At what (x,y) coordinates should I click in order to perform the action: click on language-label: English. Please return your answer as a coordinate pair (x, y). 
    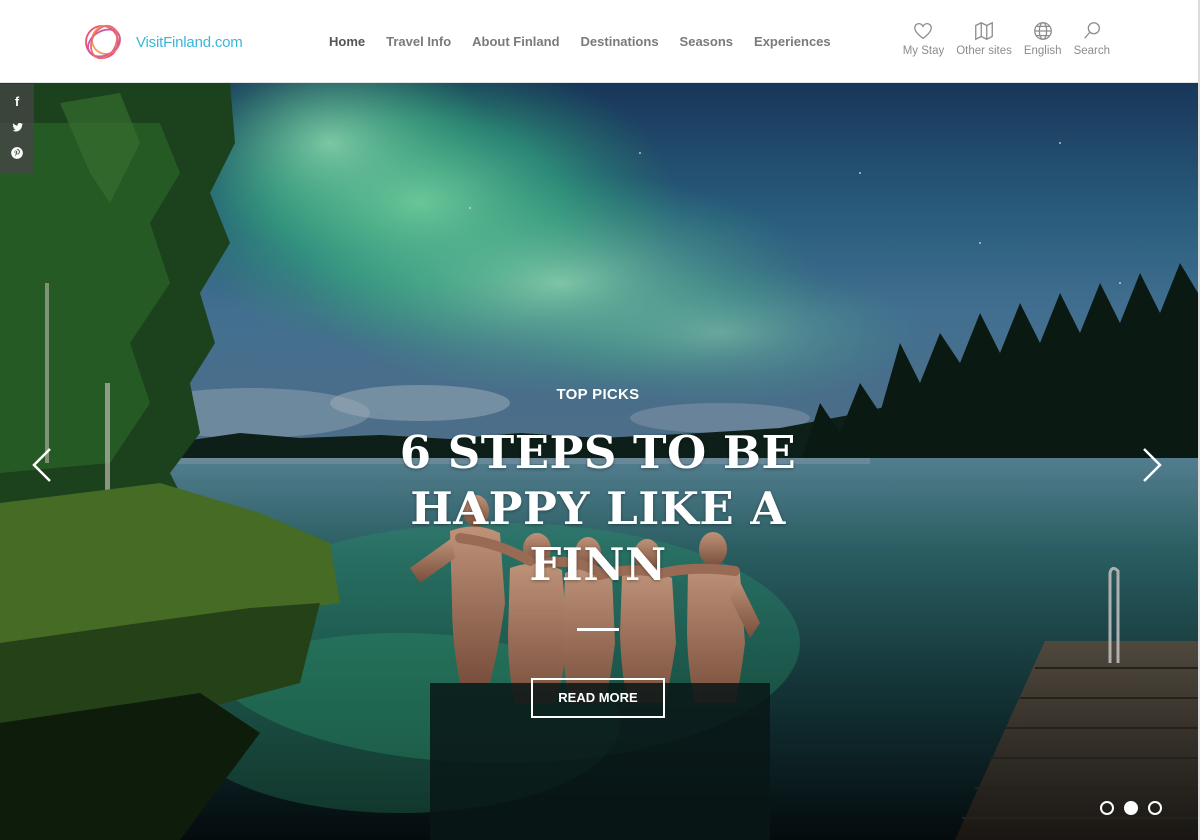
    Looking at the image, I should click on (1042, 51).